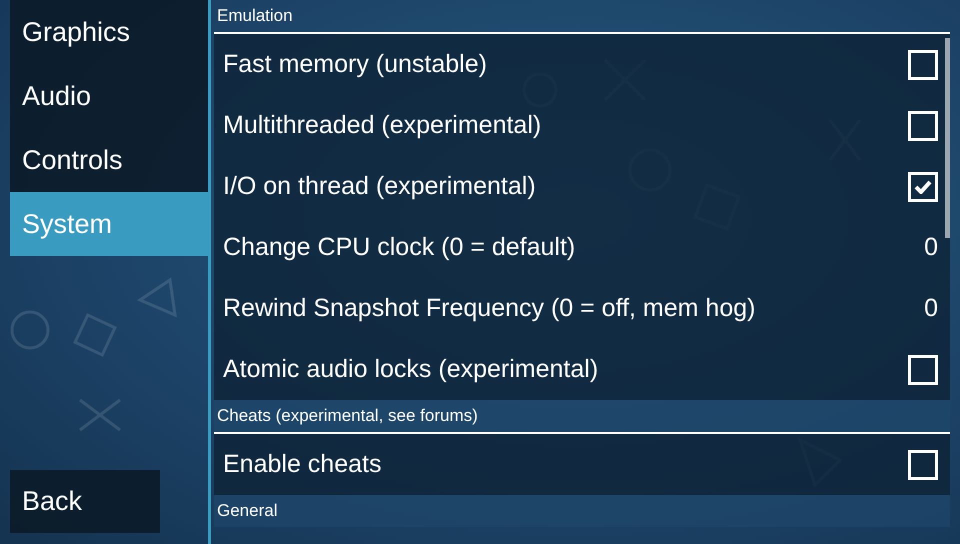 The height and width of the screenshot is (544, 960). Describe the element at coordinates (109, 96) in the screenshot. I see `sidebar-item: Audio` at that location.